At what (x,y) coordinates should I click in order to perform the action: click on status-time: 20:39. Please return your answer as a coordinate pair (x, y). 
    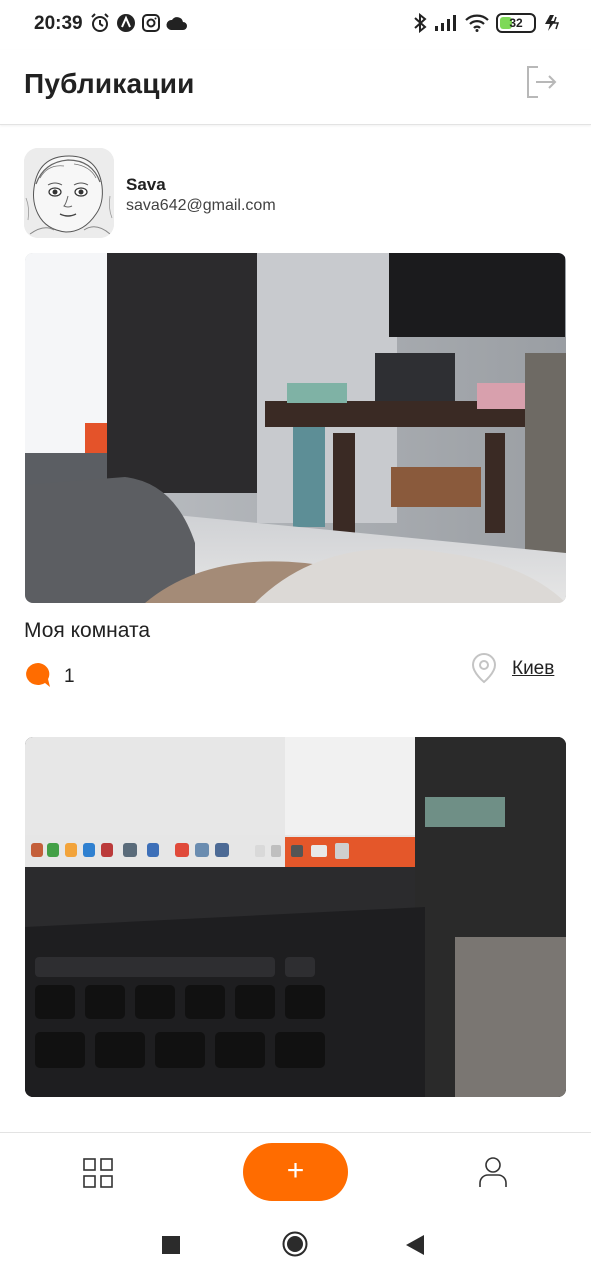
    Looking at the image, I should click on (58, 23).